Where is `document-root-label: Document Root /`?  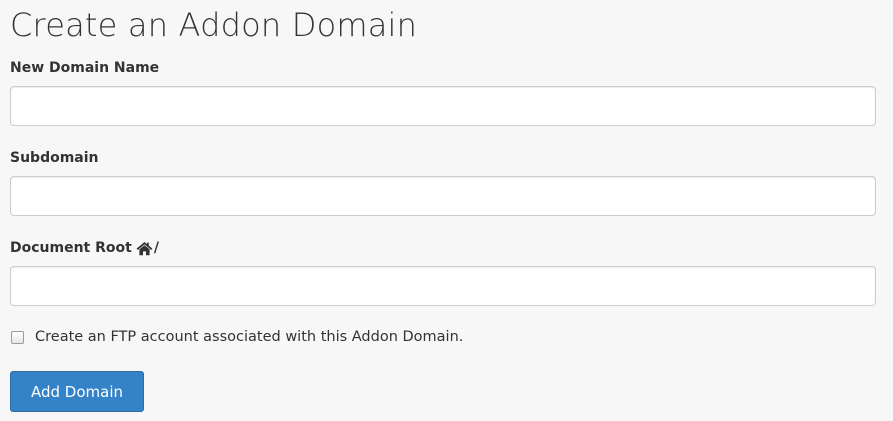 document-root-label: Document Root / is located at coordinates (84, 248).